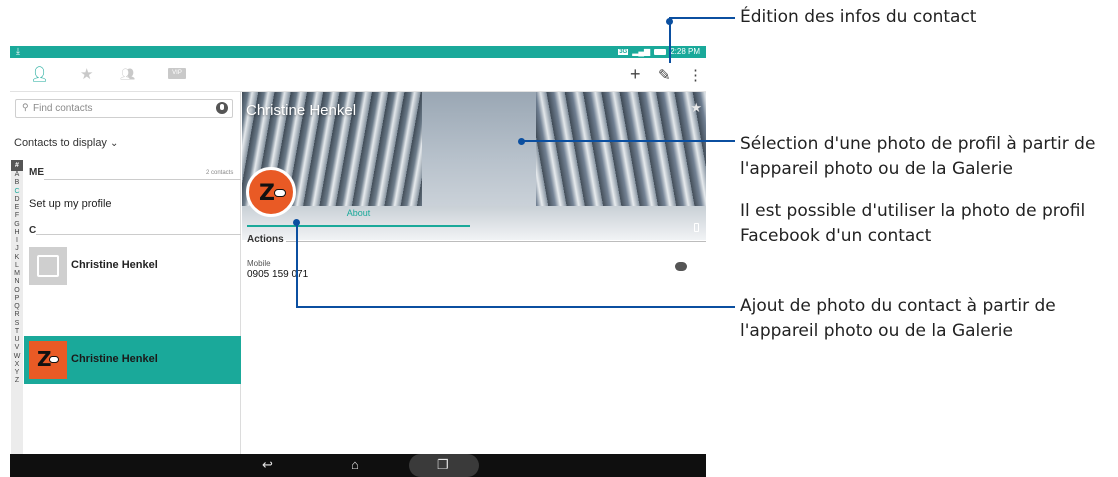 The width and height of the screenshot is (1118, 477). Describe the element at coordinates (17, 266) in the screenshot. I see `alphabet-letter: L` at that location.